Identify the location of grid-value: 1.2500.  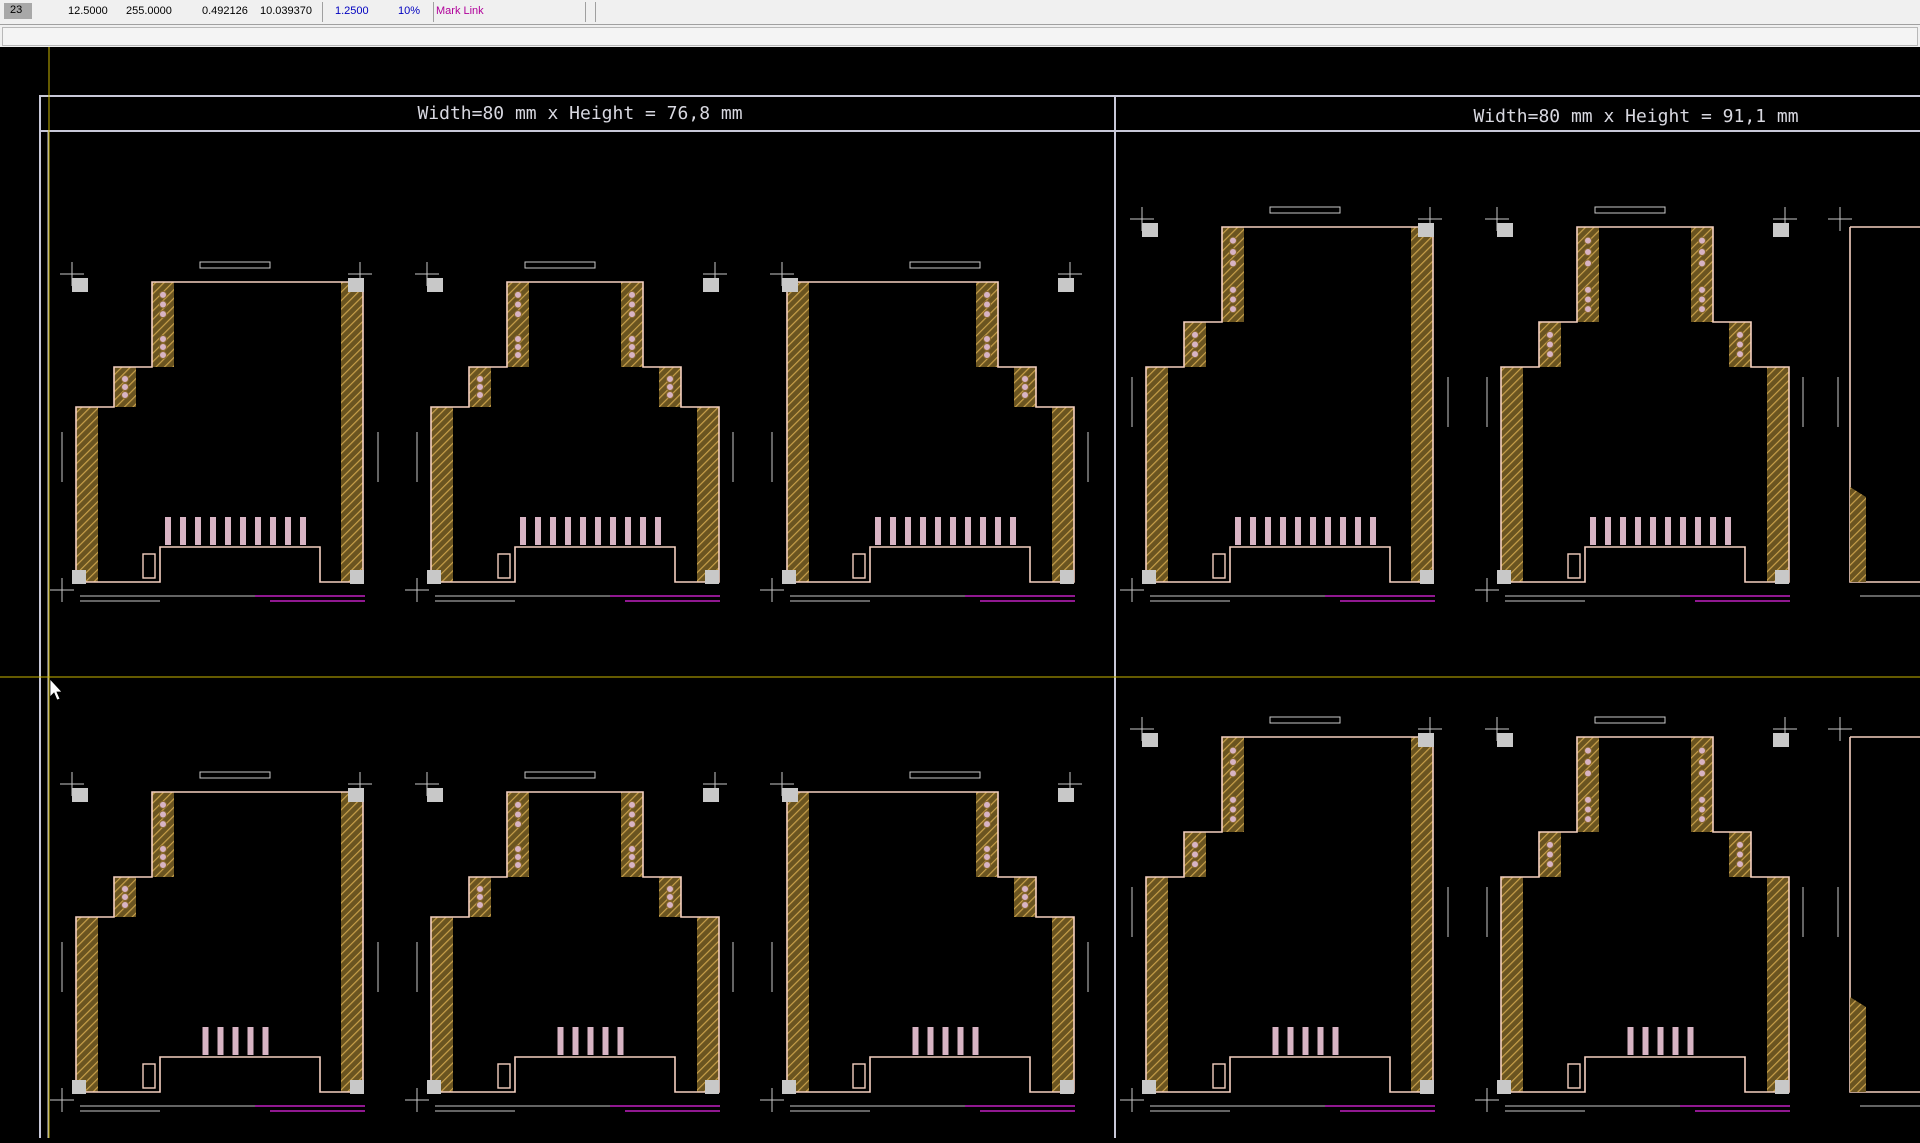
(352, 11).